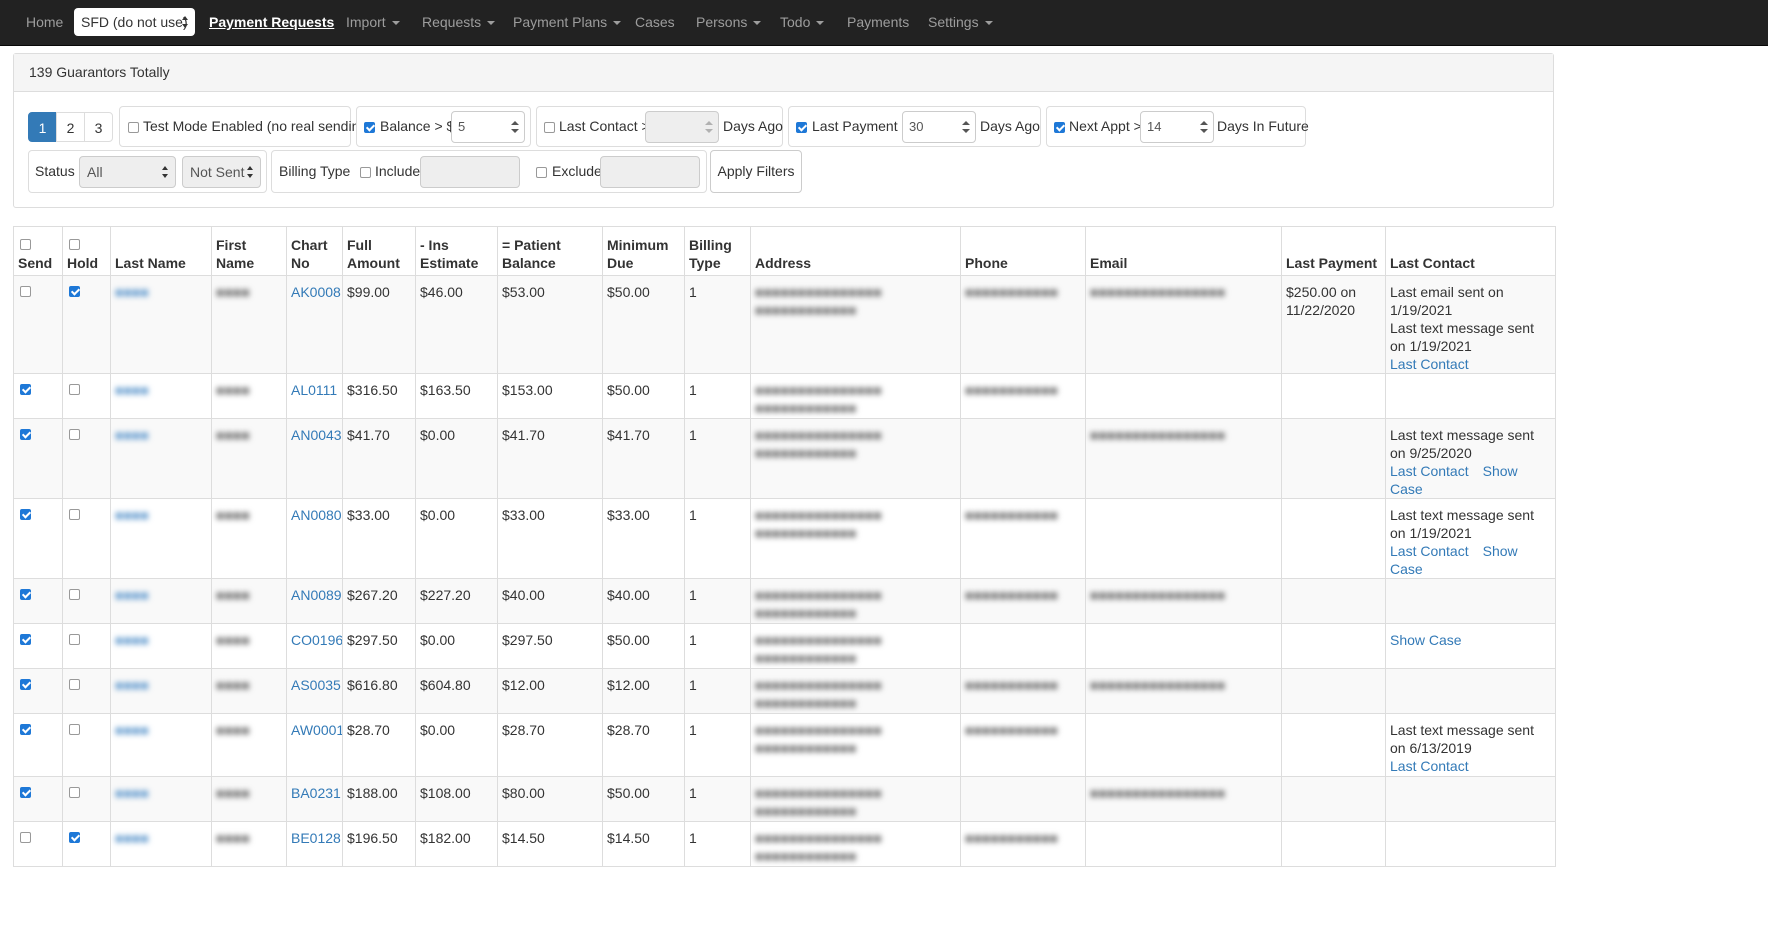  What do you see at coordinates (717, 251) in the screenshot?
I see `col-billing-type: Billing Type` at bounding box center [717, 251].